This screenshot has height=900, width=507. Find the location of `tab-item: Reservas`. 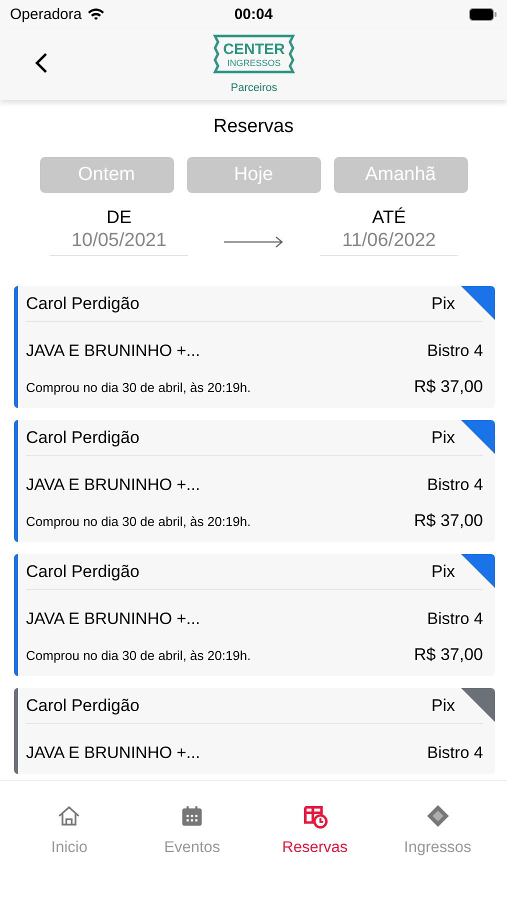

tab-item: Reservas is located at coordinates (315, 840).